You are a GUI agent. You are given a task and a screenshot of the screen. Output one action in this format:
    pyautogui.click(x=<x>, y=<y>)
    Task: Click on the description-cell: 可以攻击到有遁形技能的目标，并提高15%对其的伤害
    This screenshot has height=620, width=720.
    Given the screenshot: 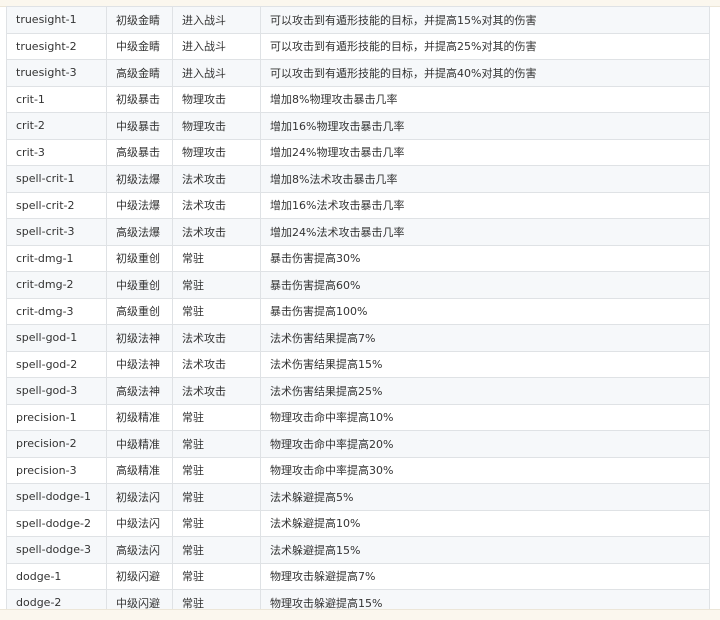 What is the action you would take?
    pyautogui.click(x=485, y=20)
    